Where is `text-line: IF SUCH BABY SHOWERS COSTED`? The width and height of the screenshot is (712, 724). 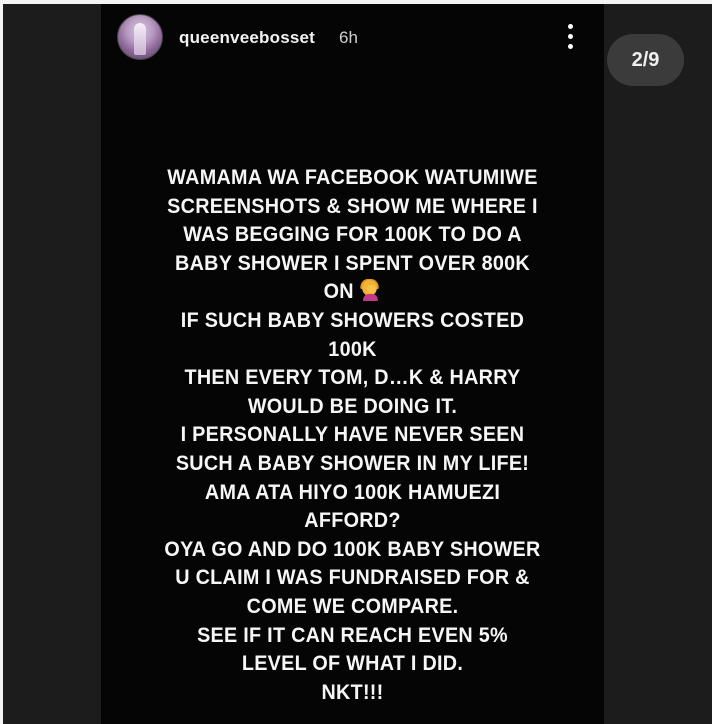 text-line: IF SUCH BABY SHOWERS COSTED is located at coordinates (352, 319).